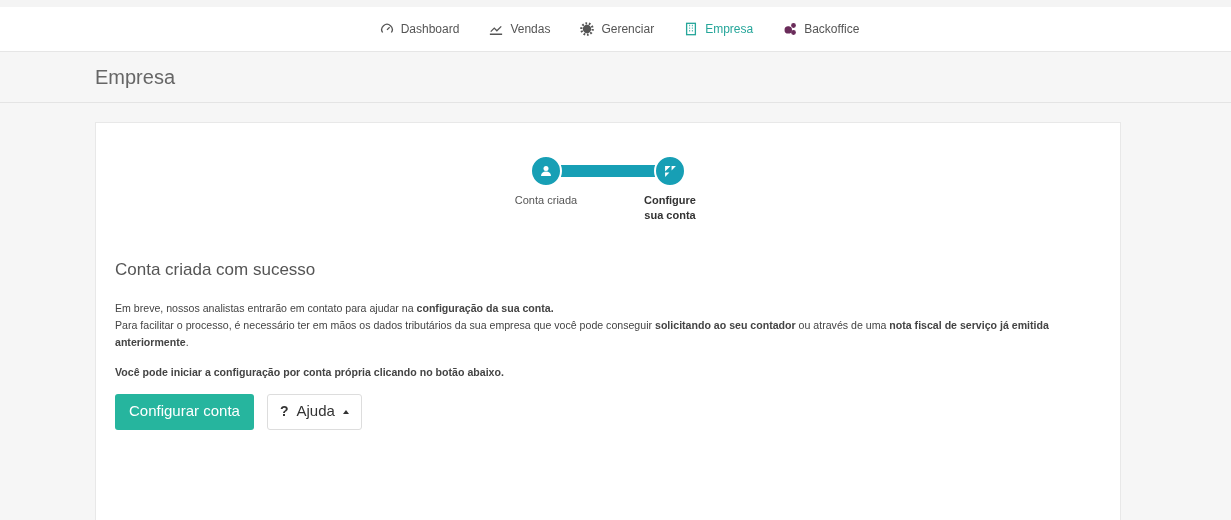  What do you see at coordinates (546, 171) in the screenshot?
I see `user-icon` at bounding box center [546, 171].